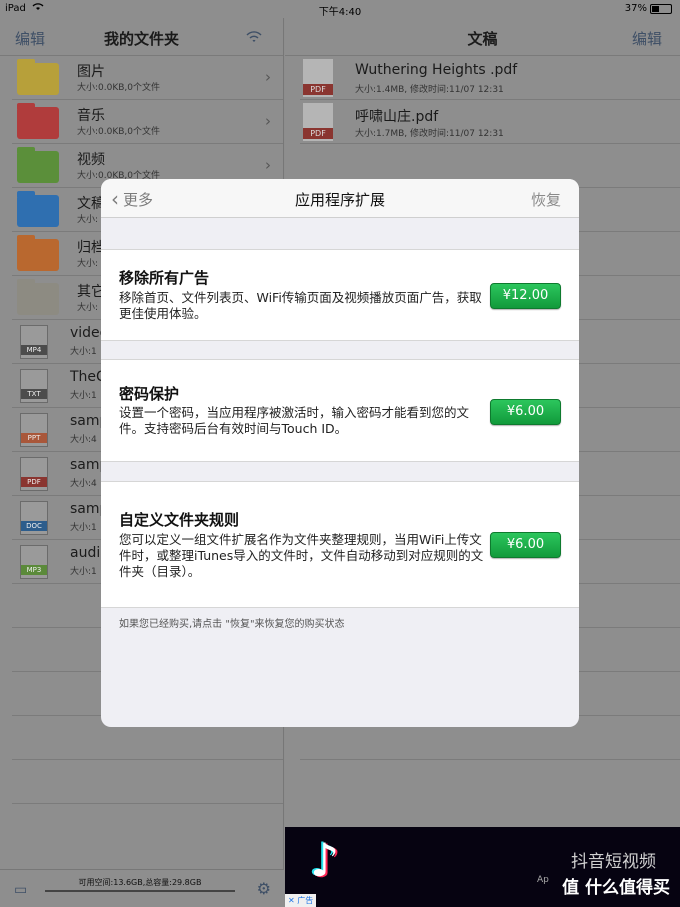 The image size is (680, 907). Describe the element at coordinates (490, 122) in the screenshot. I see `document-row: PDF 呼啸山庄.pdf 大小:1.7MB, 修改时间:11/07 12:31` at that location.